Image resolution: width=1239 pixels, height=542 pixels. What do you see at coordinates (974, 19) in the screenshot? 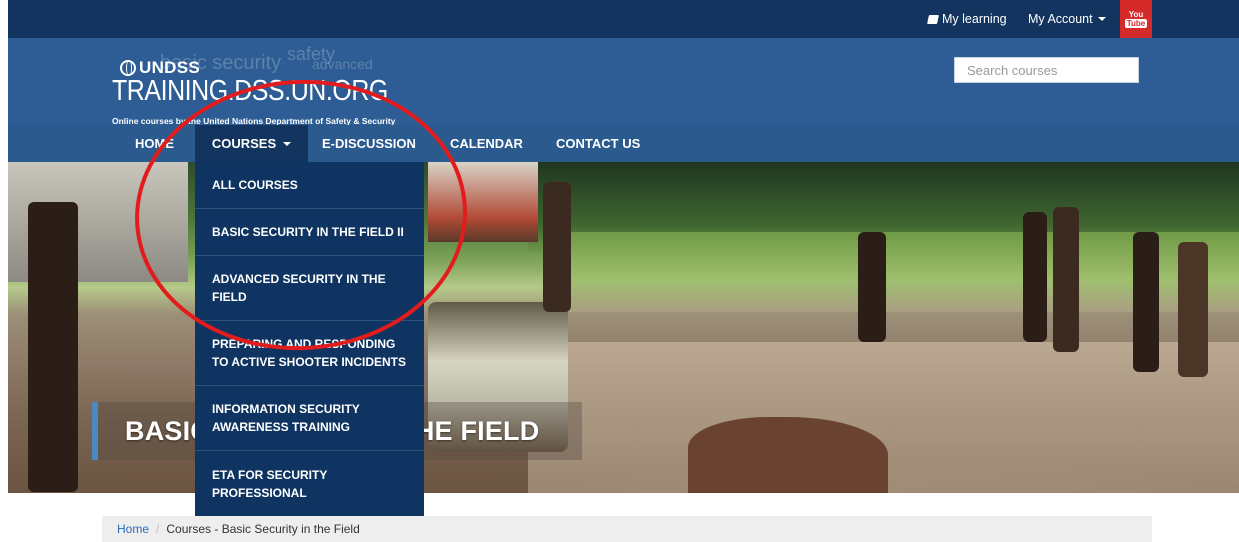
I see `my-learning-label: My learning` at bounding box center [974, 19].